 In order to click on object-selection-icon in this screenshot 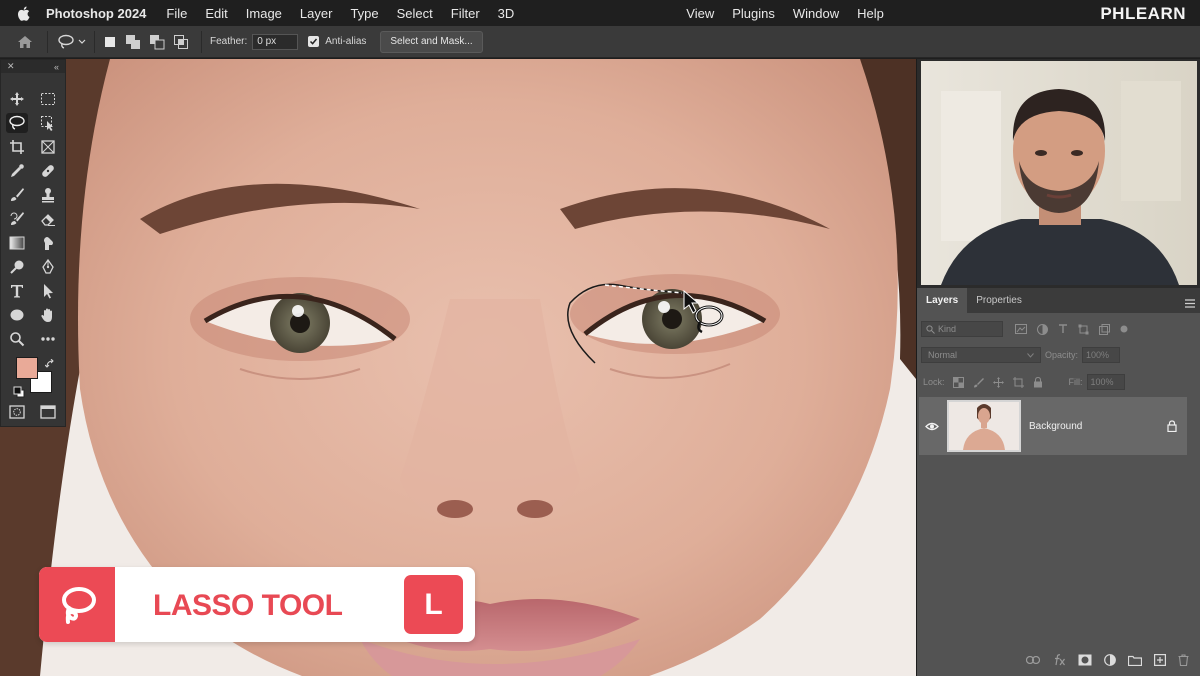, I will do `click(48, 123)`.